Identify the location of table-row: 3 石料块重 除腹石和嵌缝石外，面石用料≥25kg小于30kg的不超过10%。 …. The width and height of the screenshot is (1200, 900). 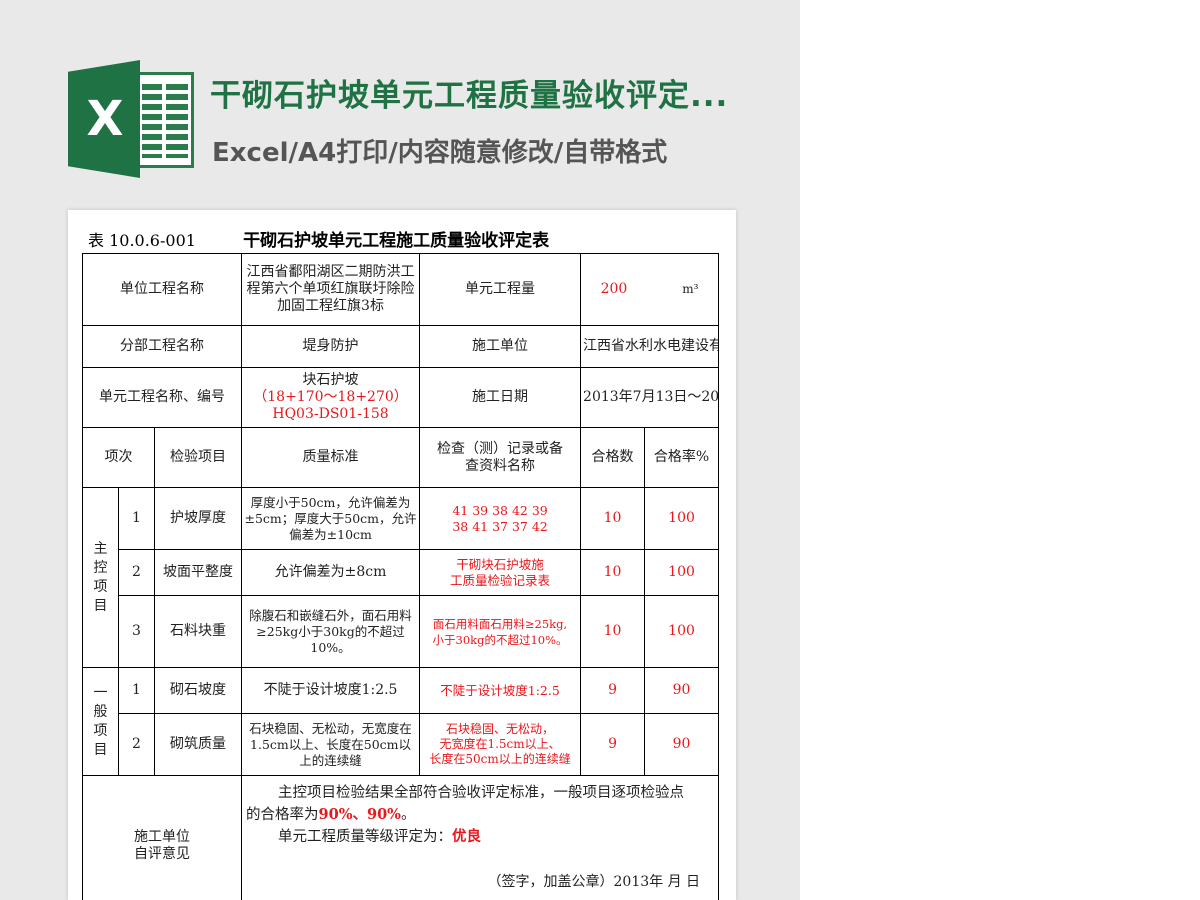
(401, 631).